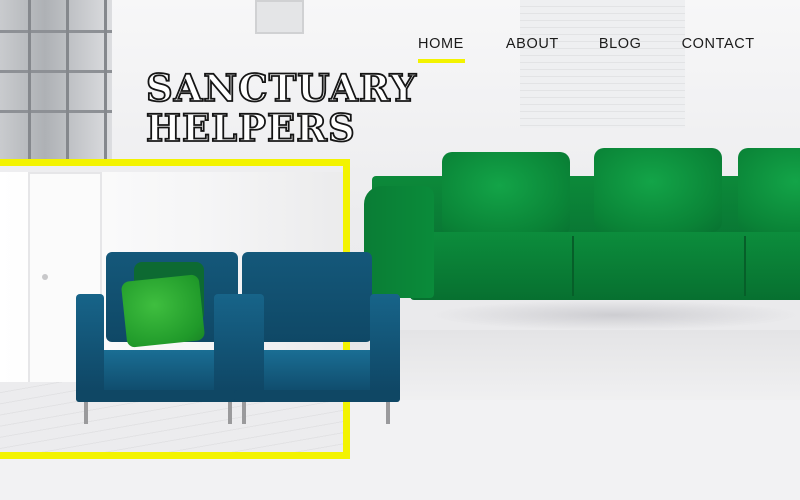 The width and height of the screenshot is (800, 500). I want to click on window-blind, so click(602, 64).